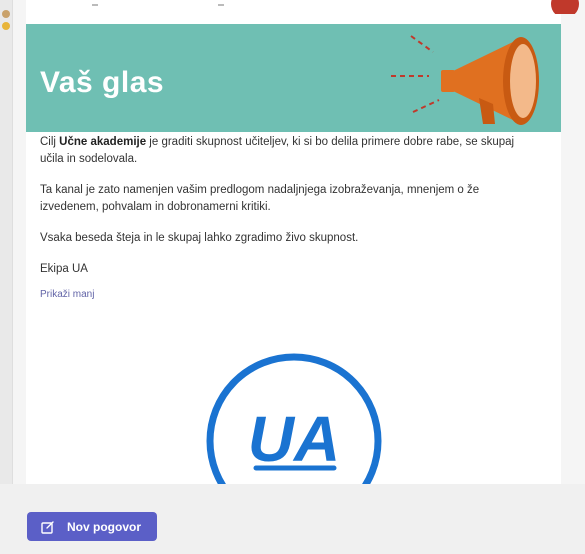  I want to click on app-left-rail, so click(6, 277).